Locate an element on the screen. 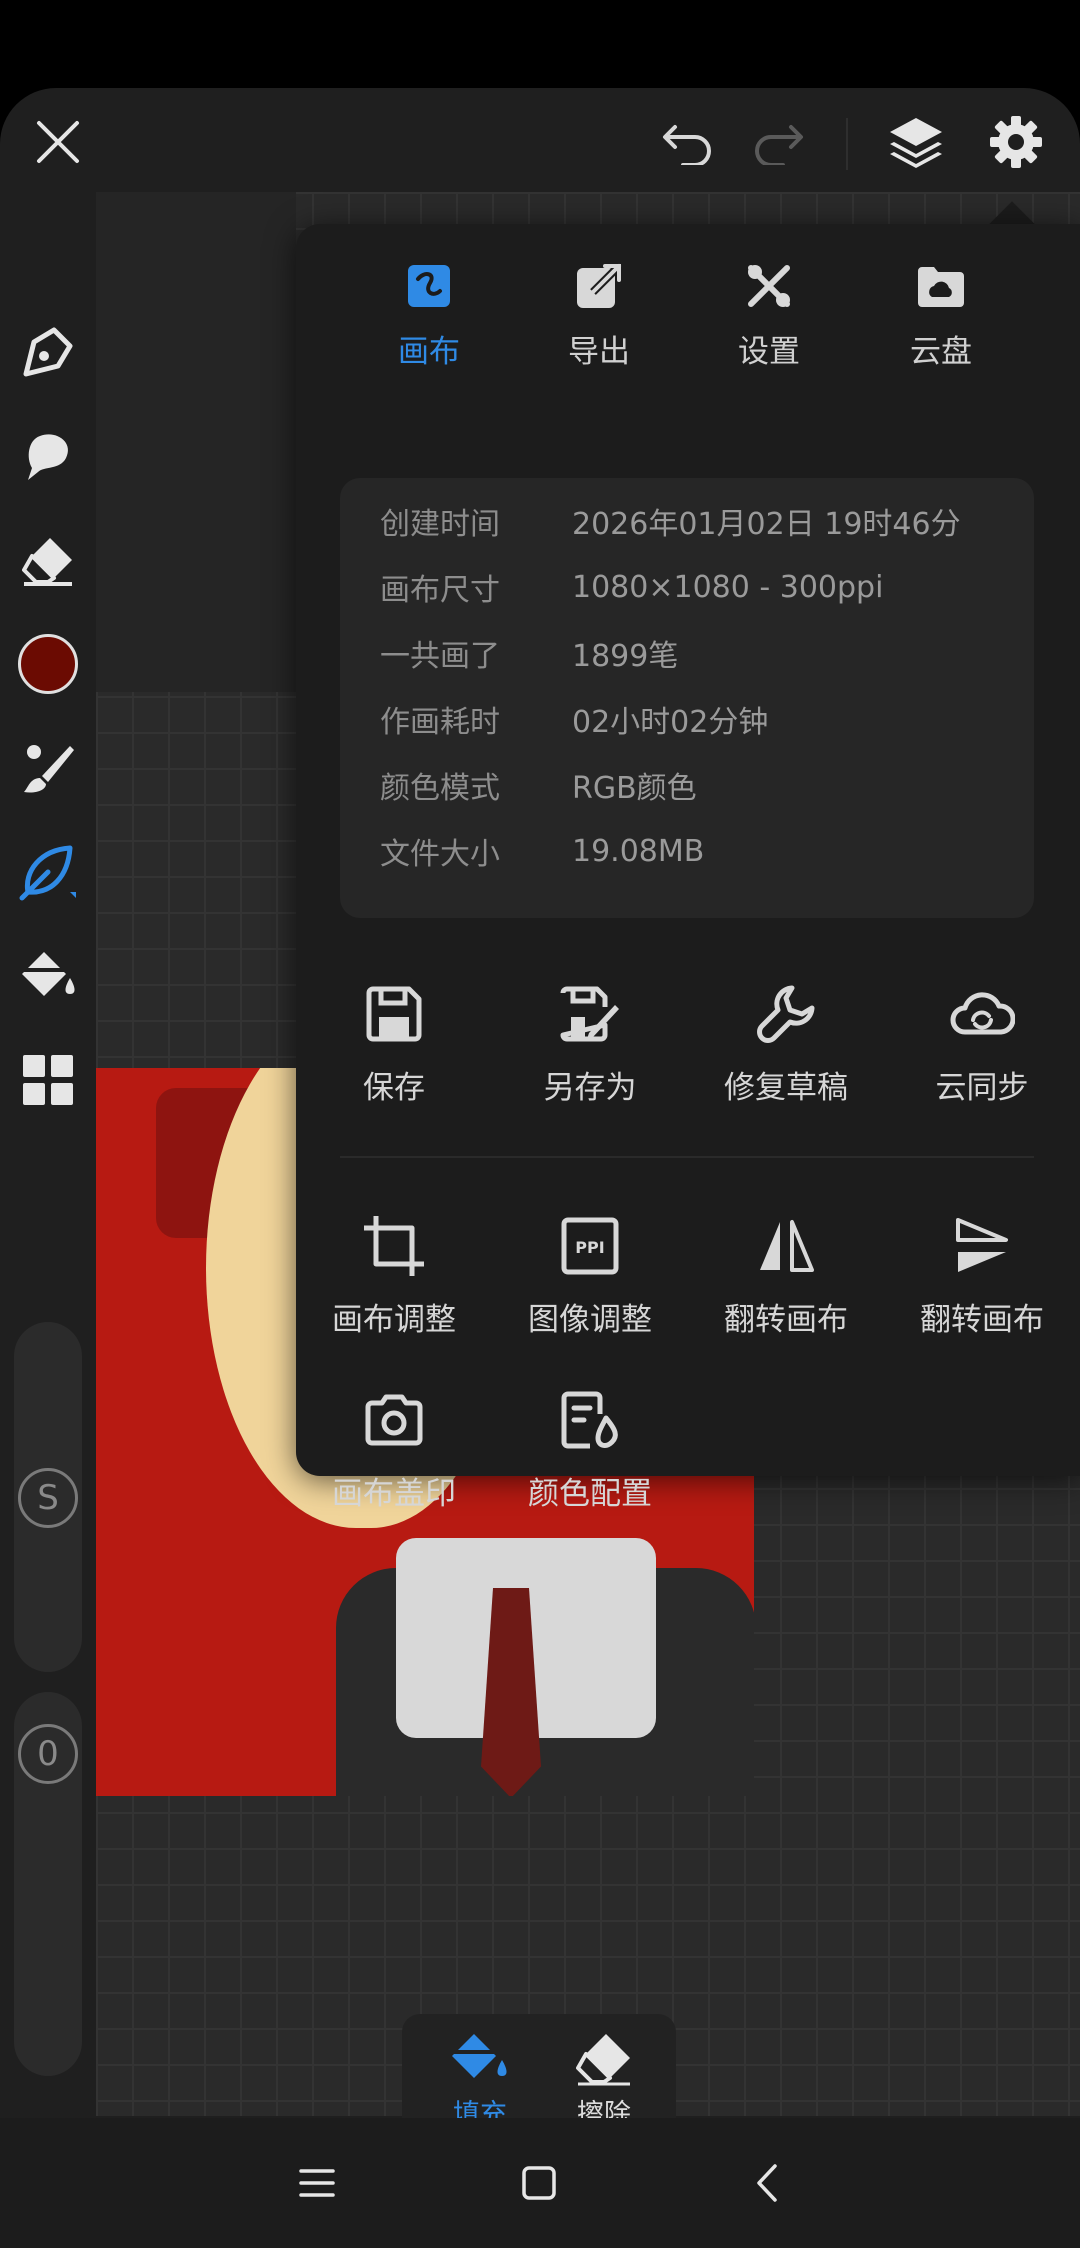 The width and height of the screenshot is (1080, 2248). canvas-adjust-button: 画布调整 is located at coordinates (394, 1285).